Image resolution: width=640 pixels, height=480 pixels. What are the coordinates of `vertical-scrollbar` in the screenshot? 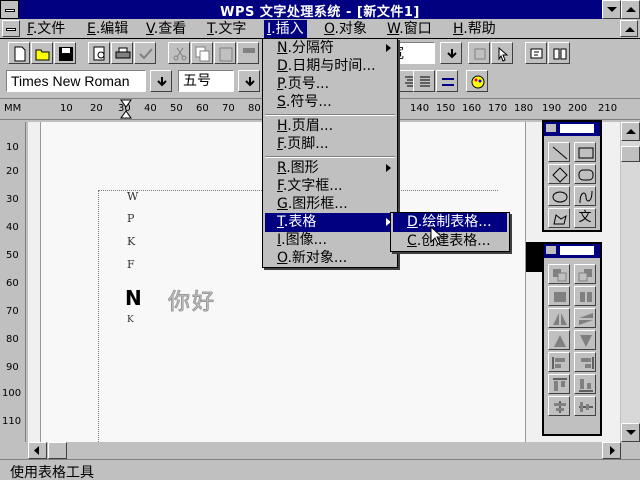 It's located at (630, 282).